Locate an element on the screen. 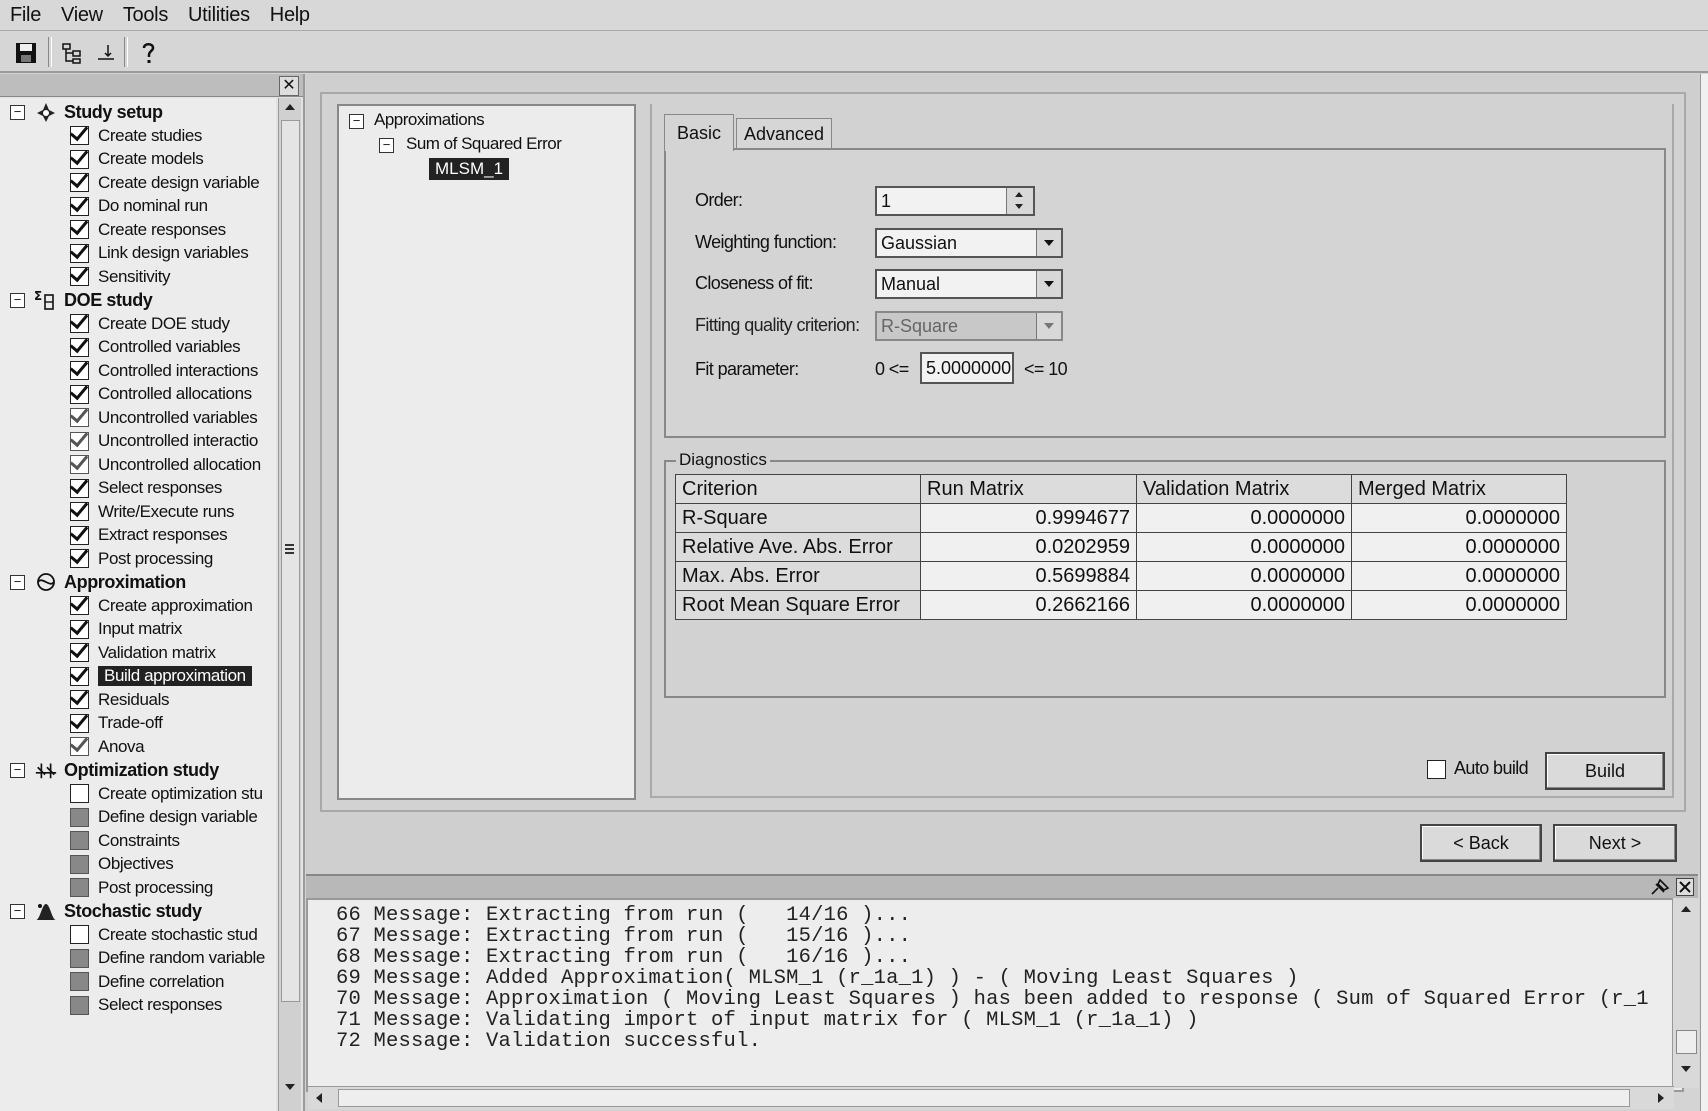 The image size is (1708, 1111). tree-scrollbar is located at coordinates (289, 604).